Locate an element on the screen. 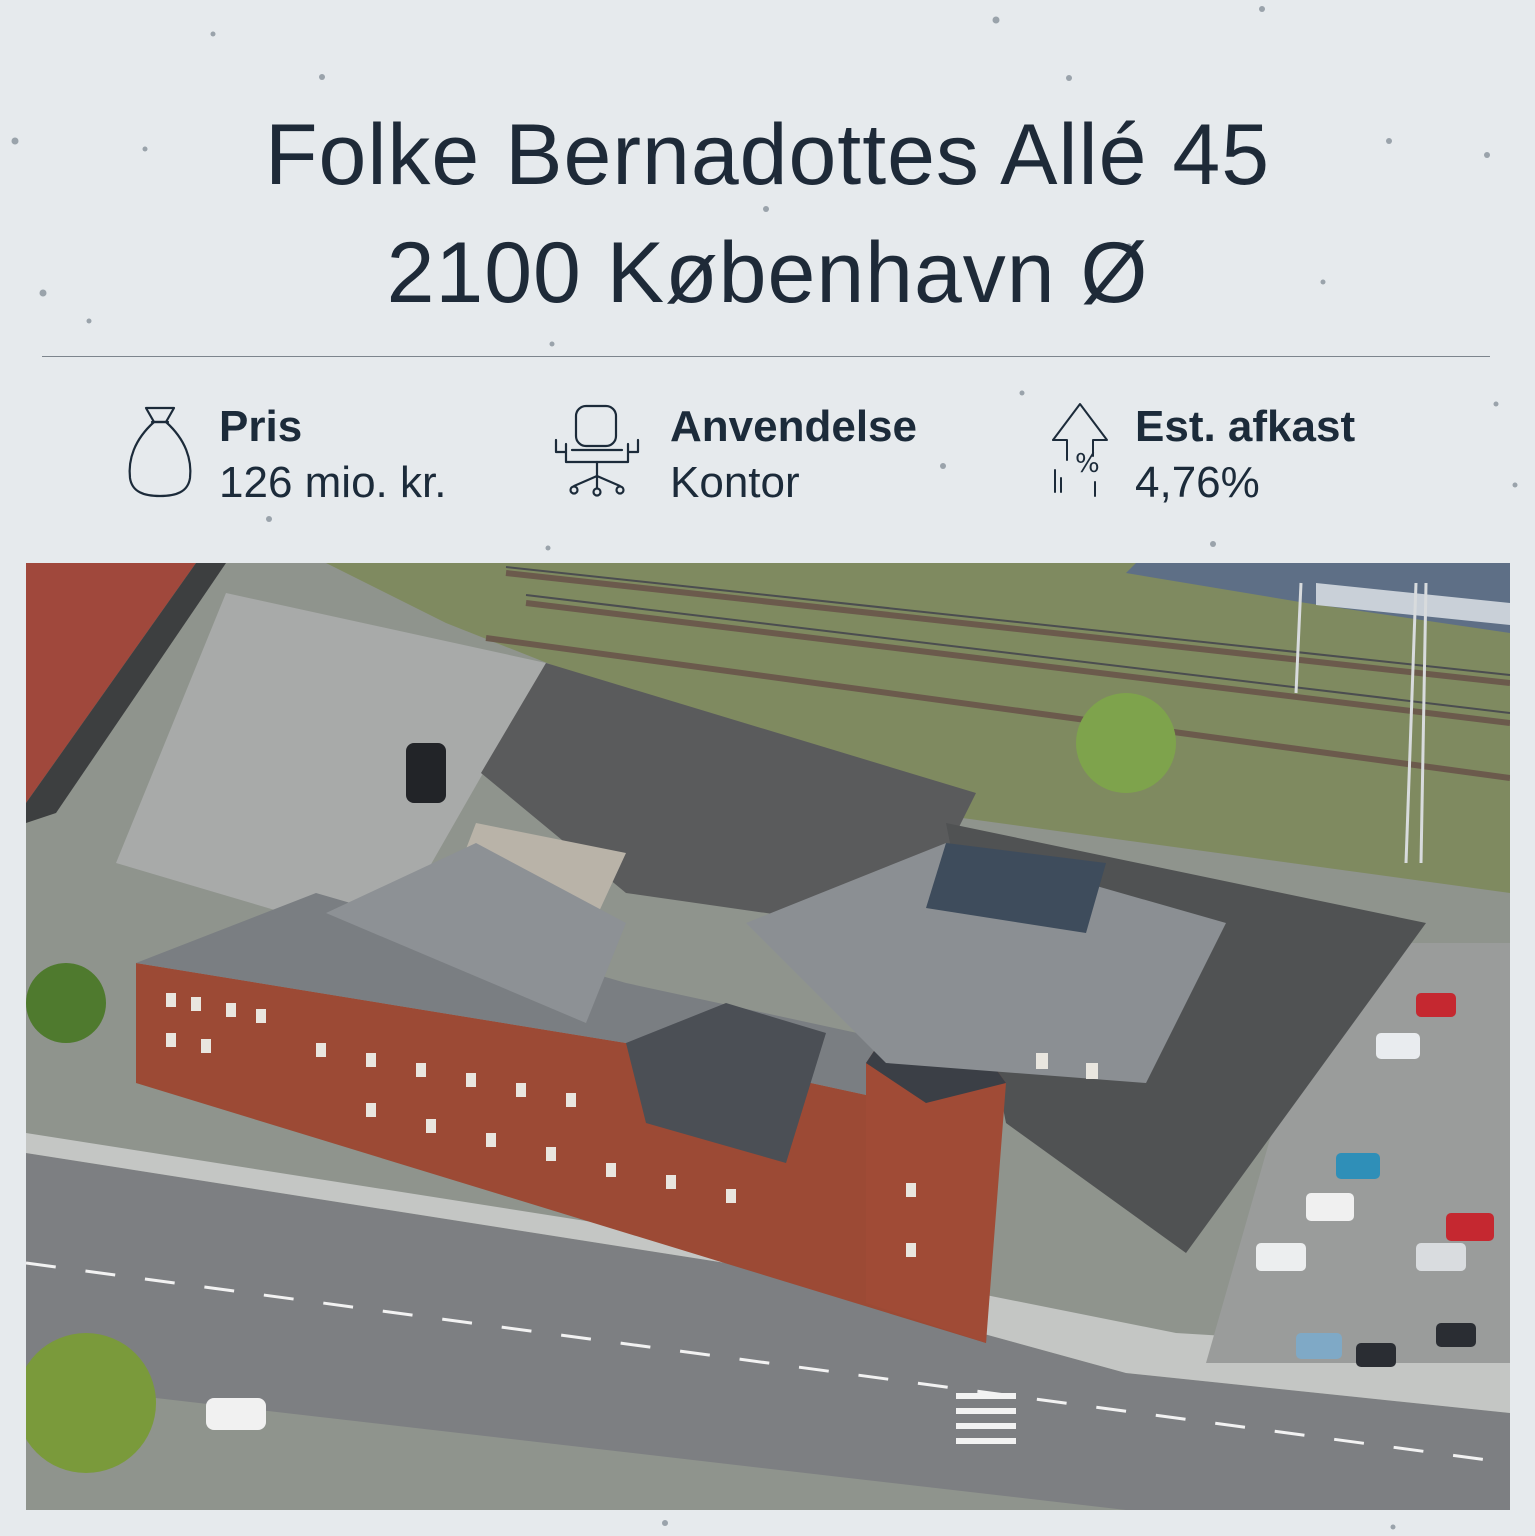 The image size is (1535, 1536). stat-usage-label: Anvendelse is located at coordinates (793, 426).